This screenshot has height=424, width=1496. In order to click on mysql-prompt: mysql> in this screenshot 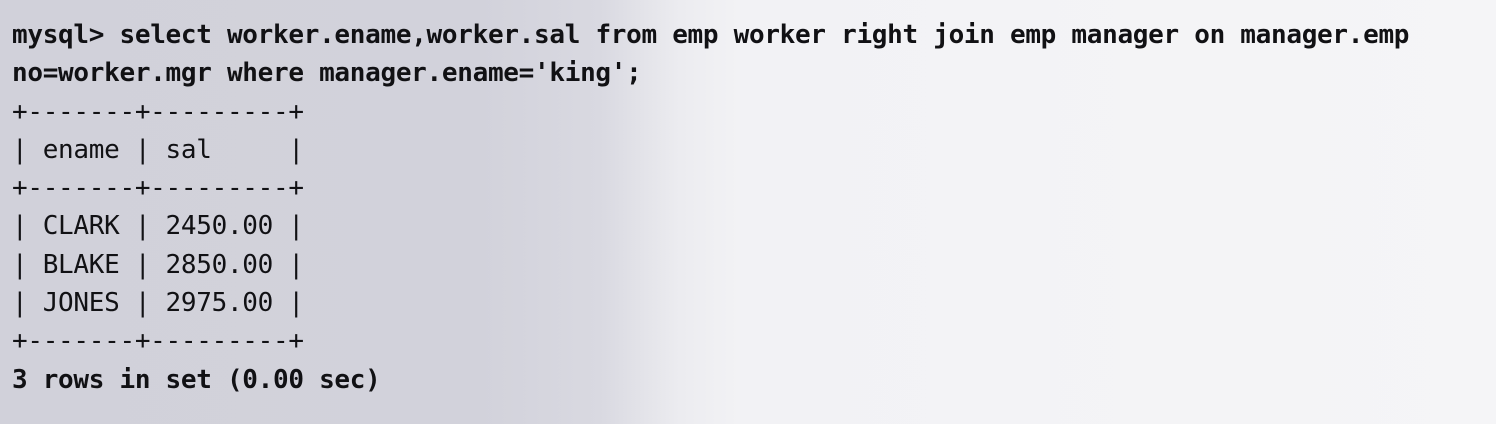, I will do `click(66, 35)`.